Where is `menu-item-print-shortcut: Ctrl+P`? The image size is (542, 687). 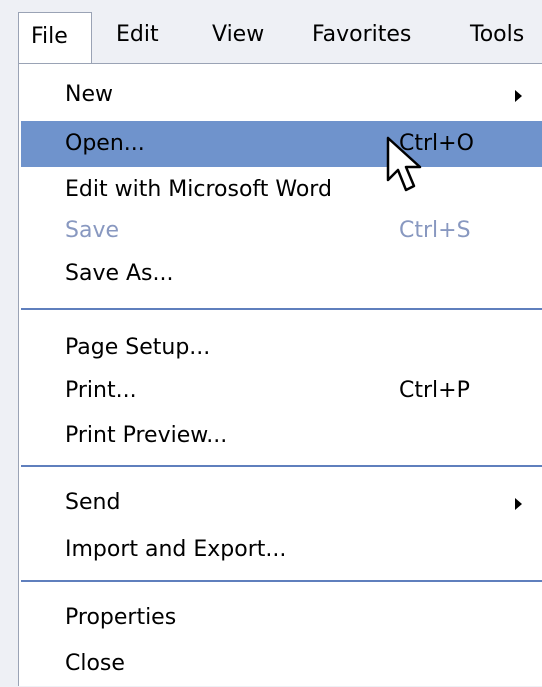
menu-item-print-shortcut: Ctrl+P is located at coordinates (434, 390).